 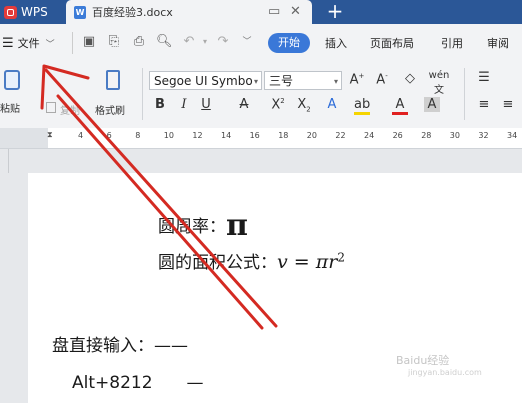 I want to click on baidu-watermark: Baidu经验 jingyan.baidu.com, so click(x=439, y=364).